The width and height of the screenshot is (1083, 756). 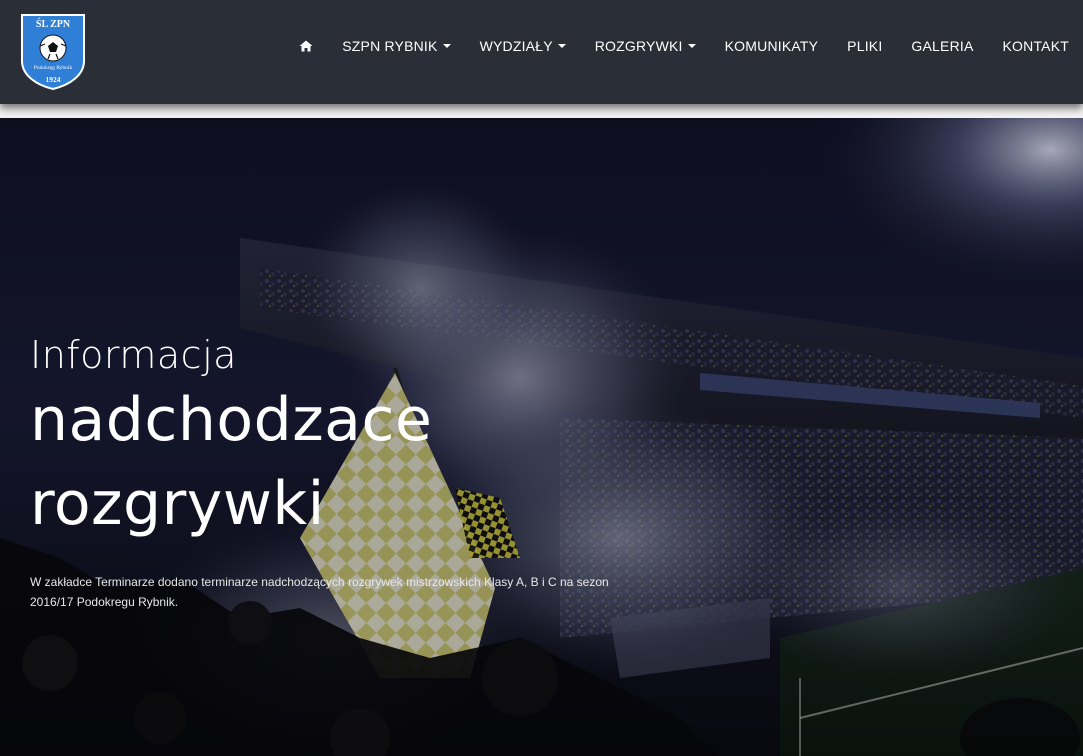 I want to click on nav-kontakt: KONTAKT, so click(x=1036, y=46).